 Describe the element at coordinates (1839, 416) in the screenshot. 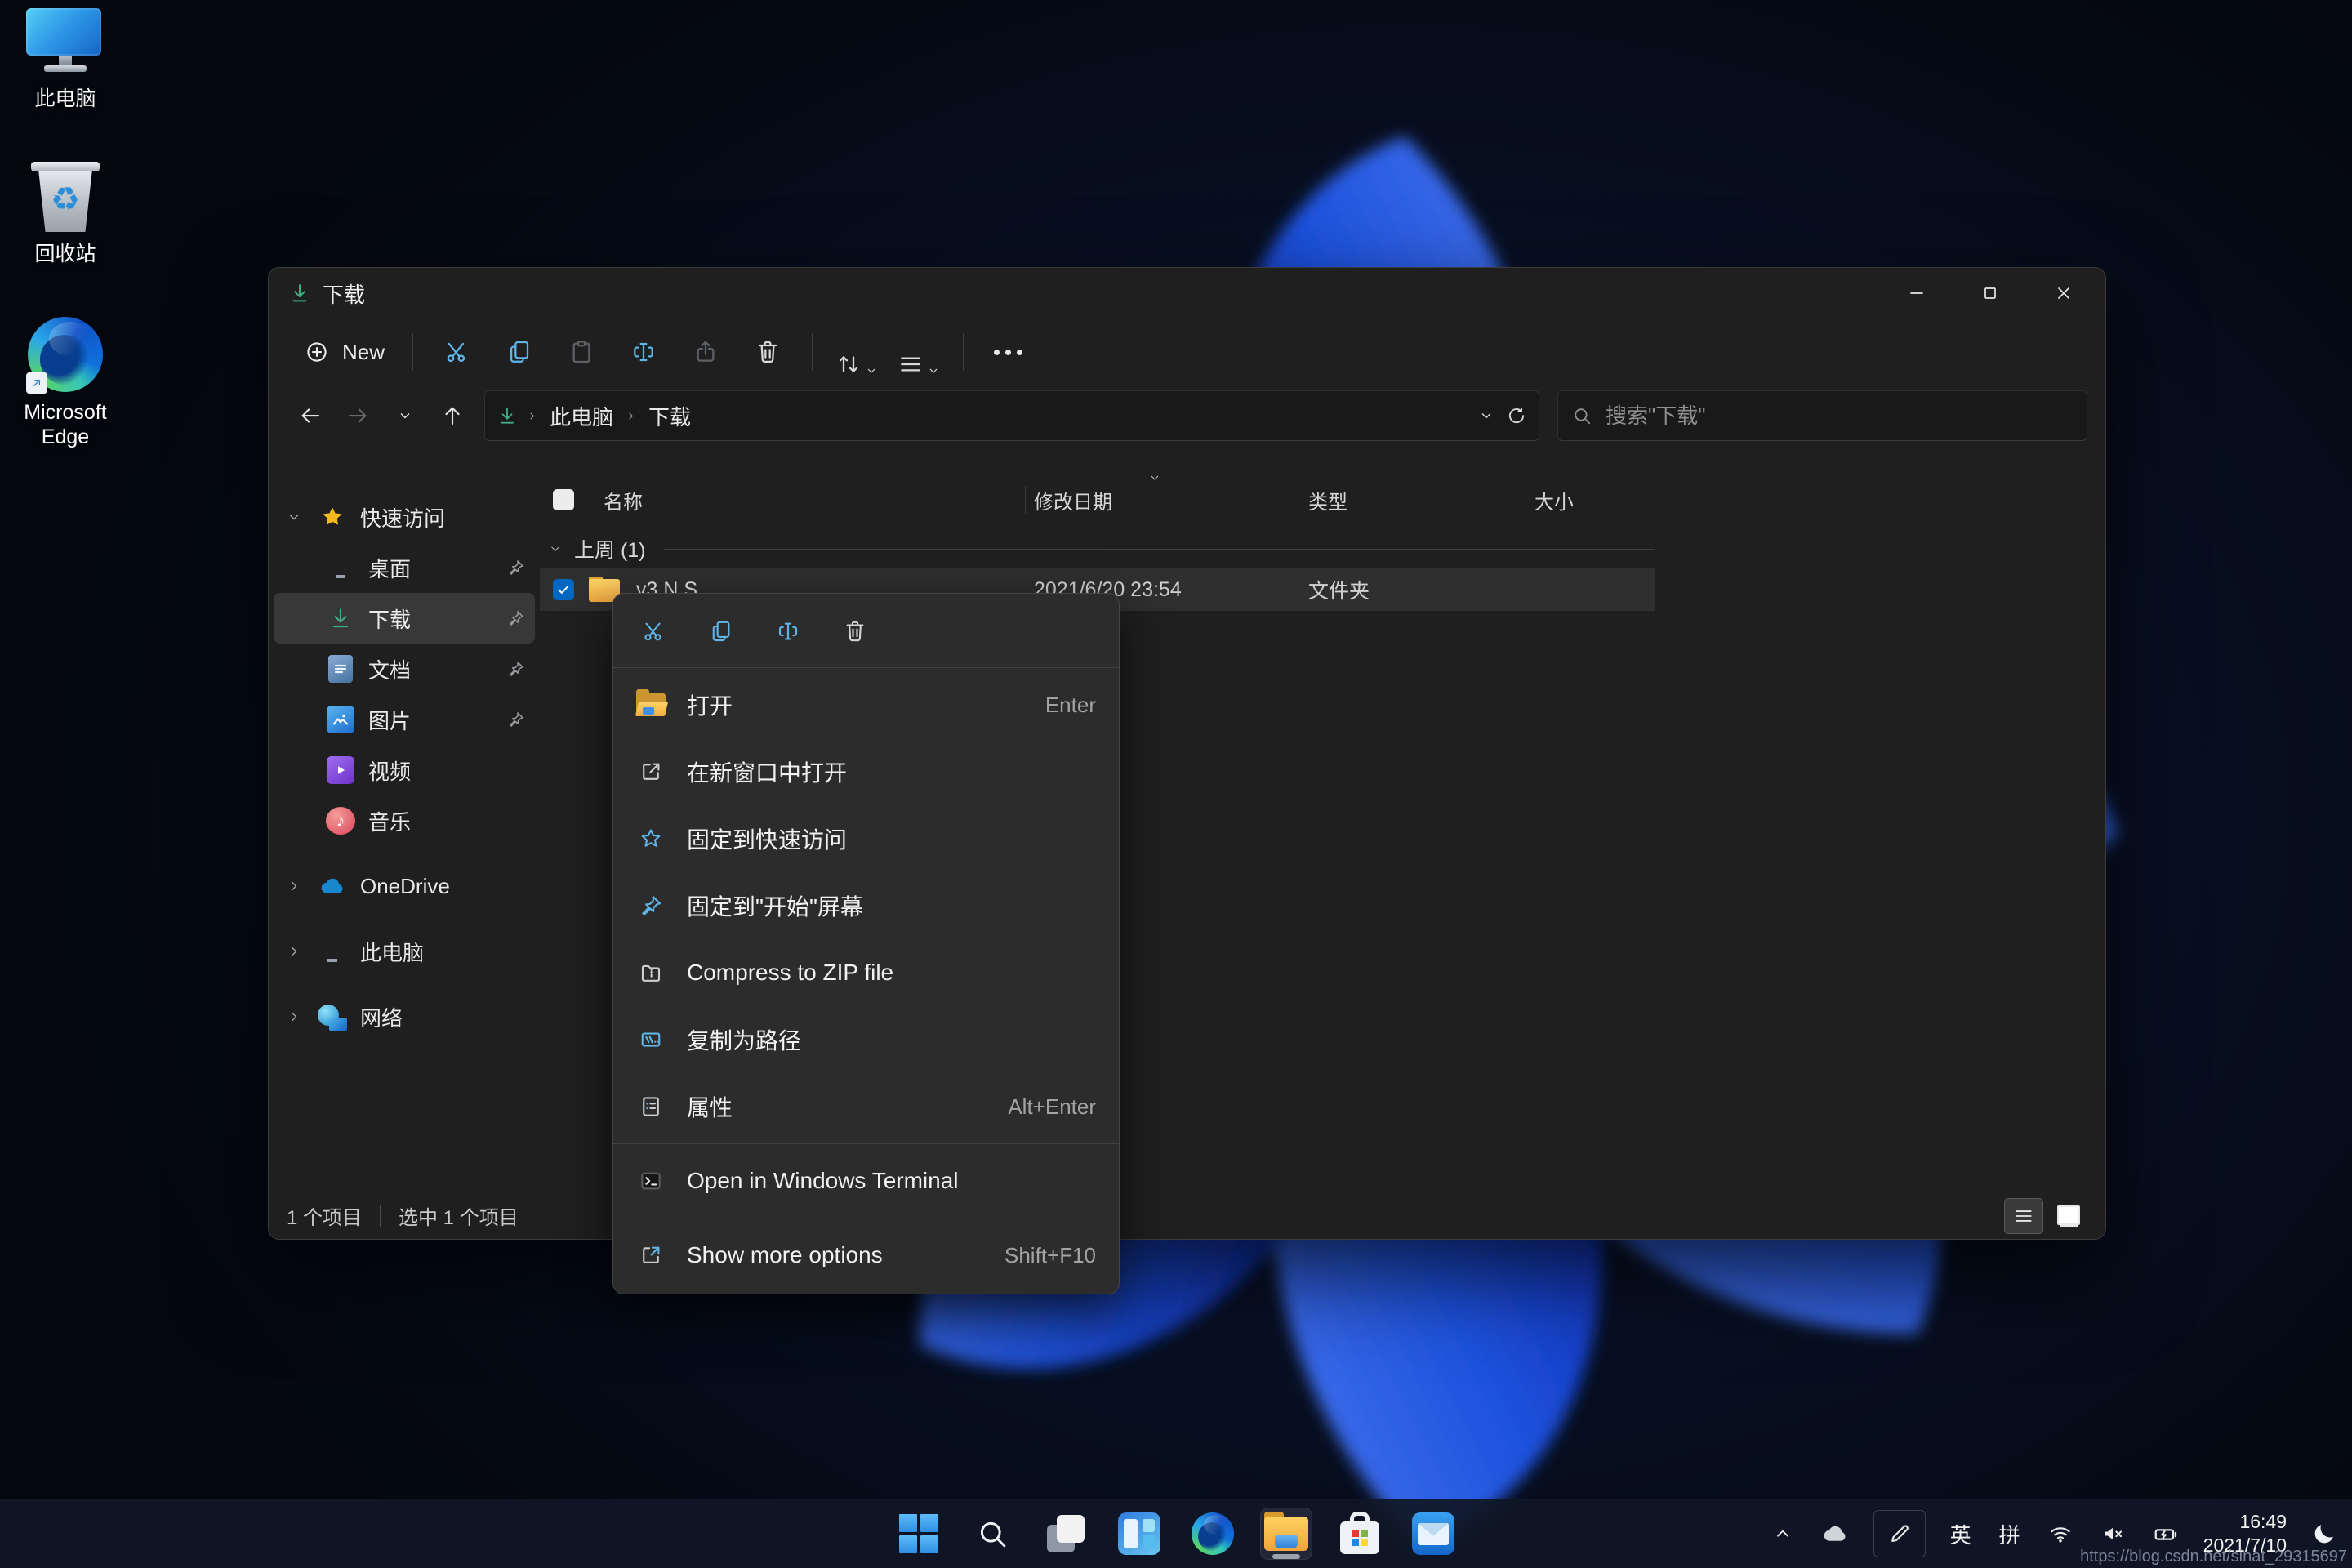

I see `search-input` at that location.